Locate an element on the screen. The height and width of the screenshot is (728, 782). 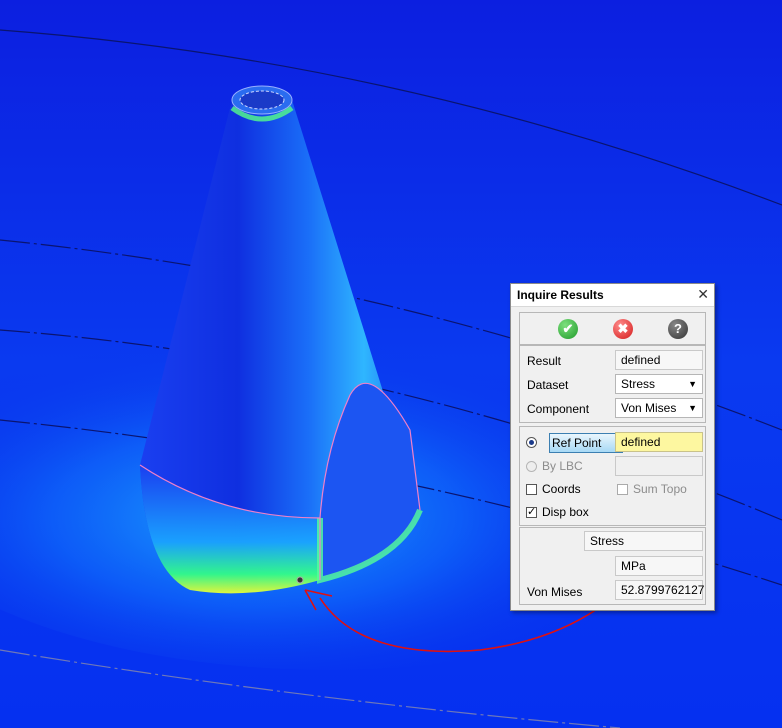
close-icon: ✕ is located at coordinates (703, 294).